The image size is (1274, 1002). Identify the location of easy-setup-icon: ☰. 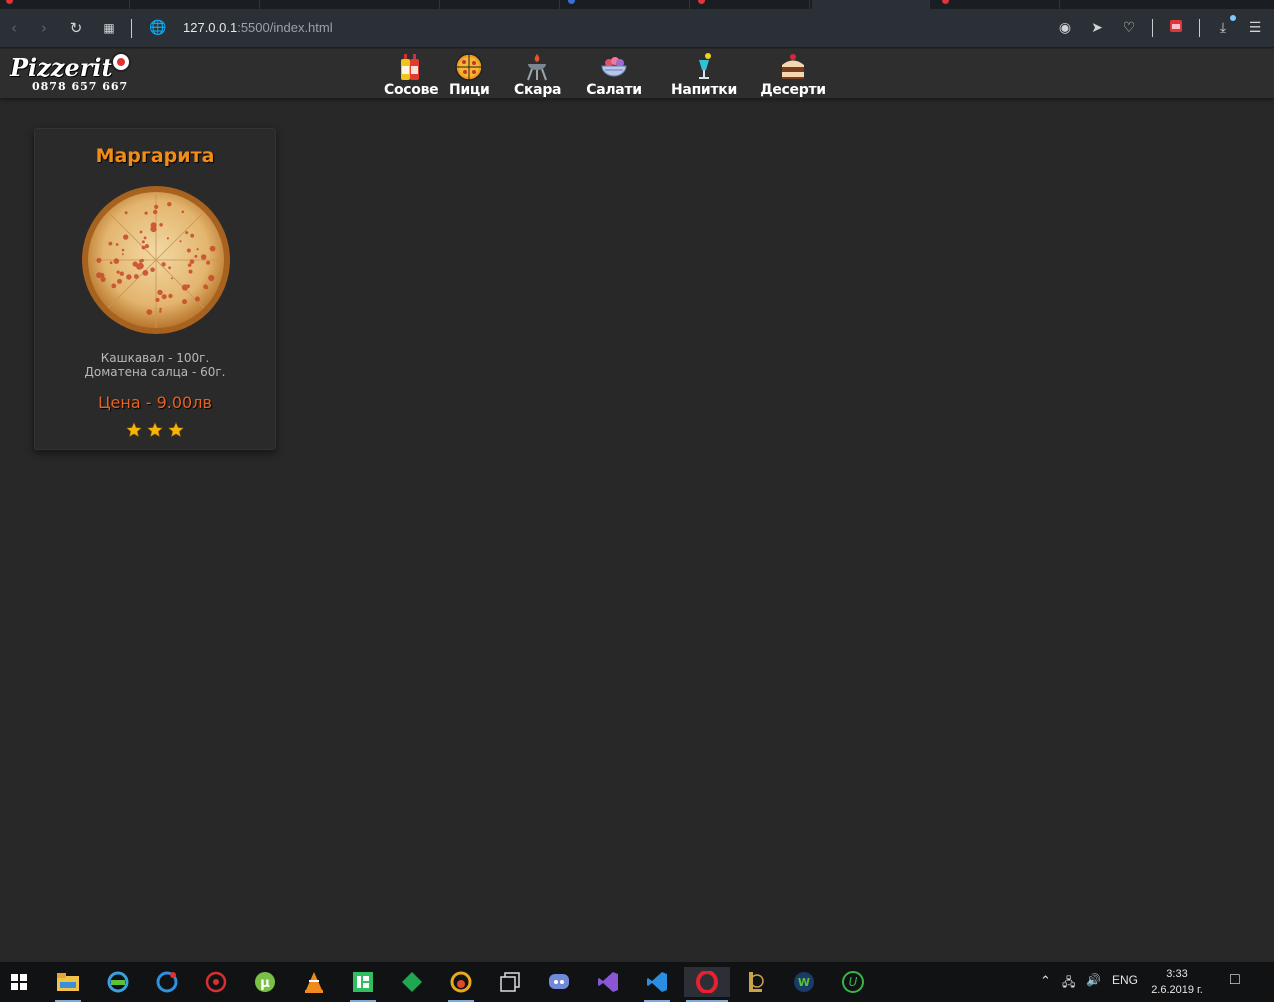
(1255, 28).